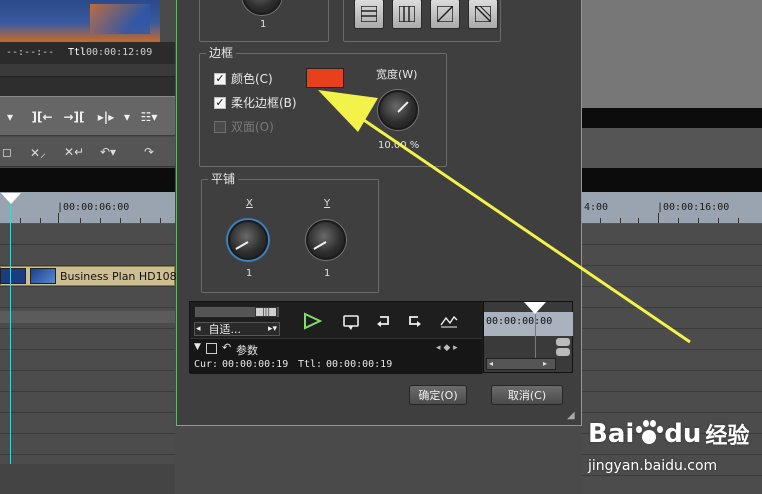 The height and width of the screenshot is (494, 762). I want to click on baidu-watermark: Bai du 经验 jingyan.baidu.com, so click(674, 448).